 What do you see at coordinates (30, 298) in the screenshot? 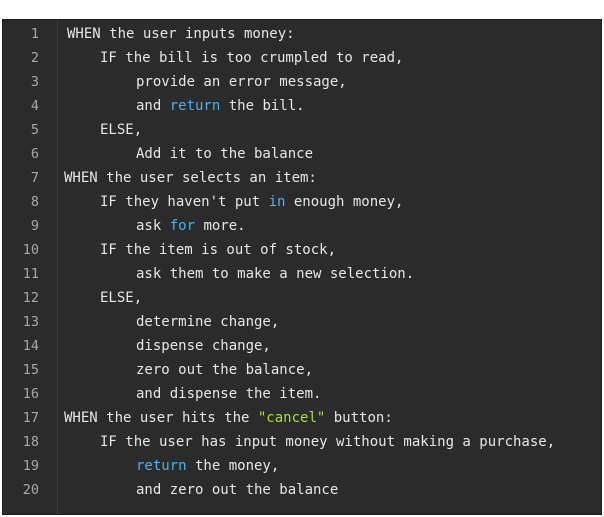
I see `line-number: 12` at bounding box center [30, 298].